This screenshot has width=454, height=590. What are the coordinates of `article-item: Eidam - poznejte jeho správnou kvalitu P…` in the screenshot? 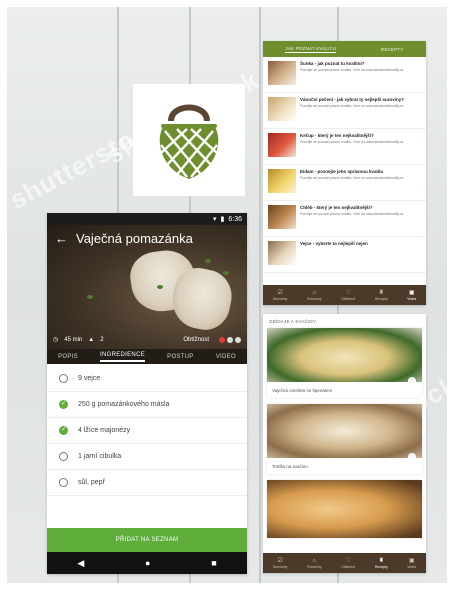 It's located at (344, 183).